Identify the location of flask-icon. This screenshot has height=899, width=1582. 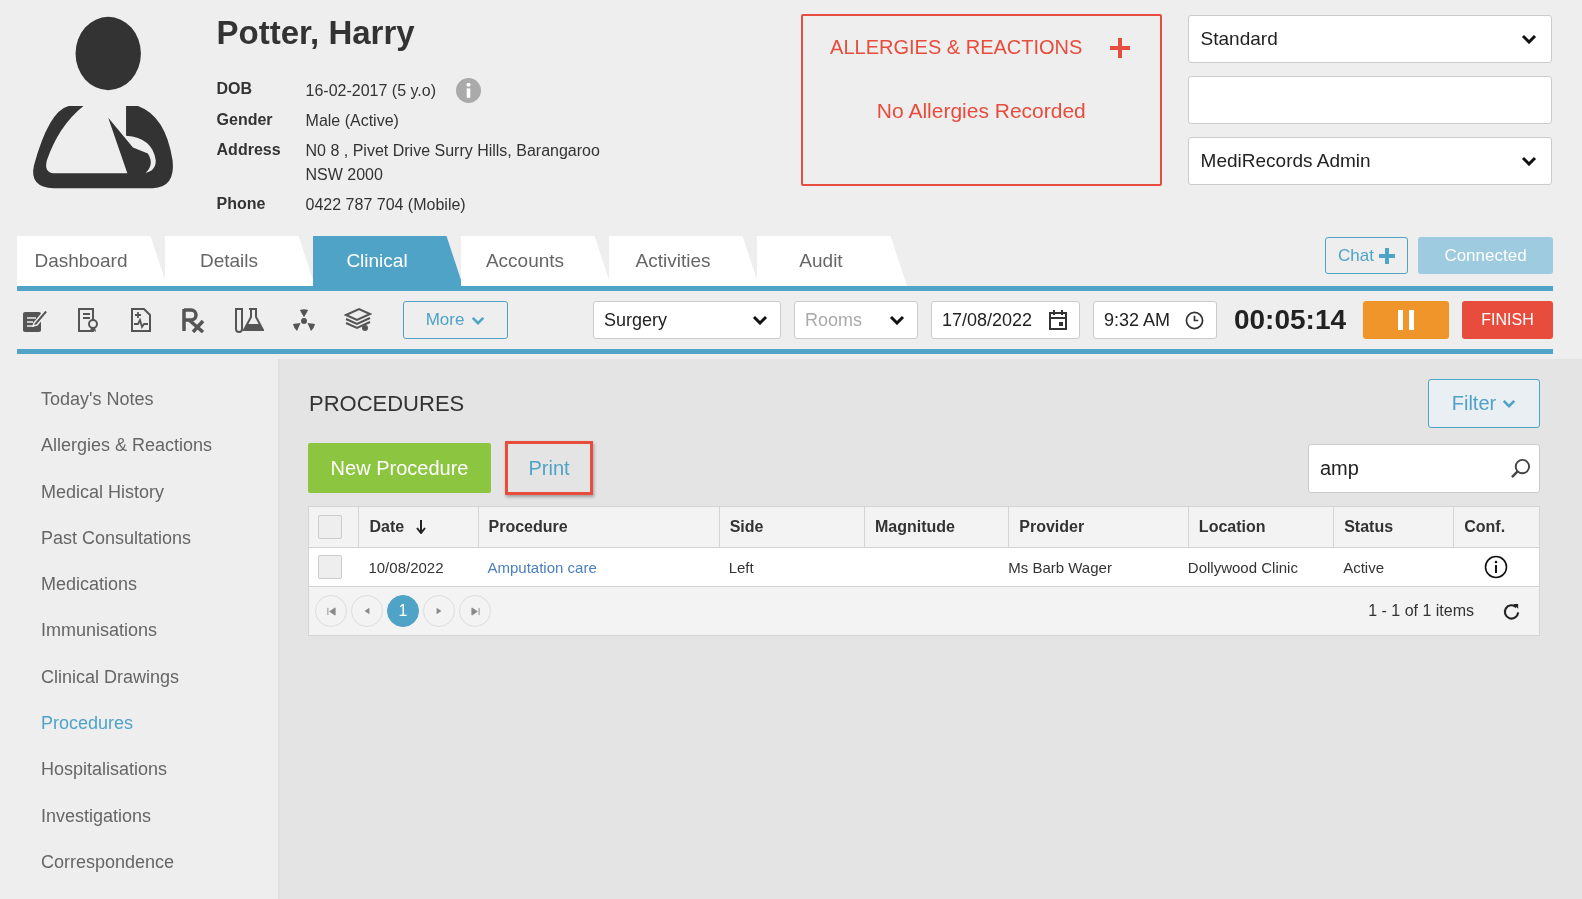
(249, 320).